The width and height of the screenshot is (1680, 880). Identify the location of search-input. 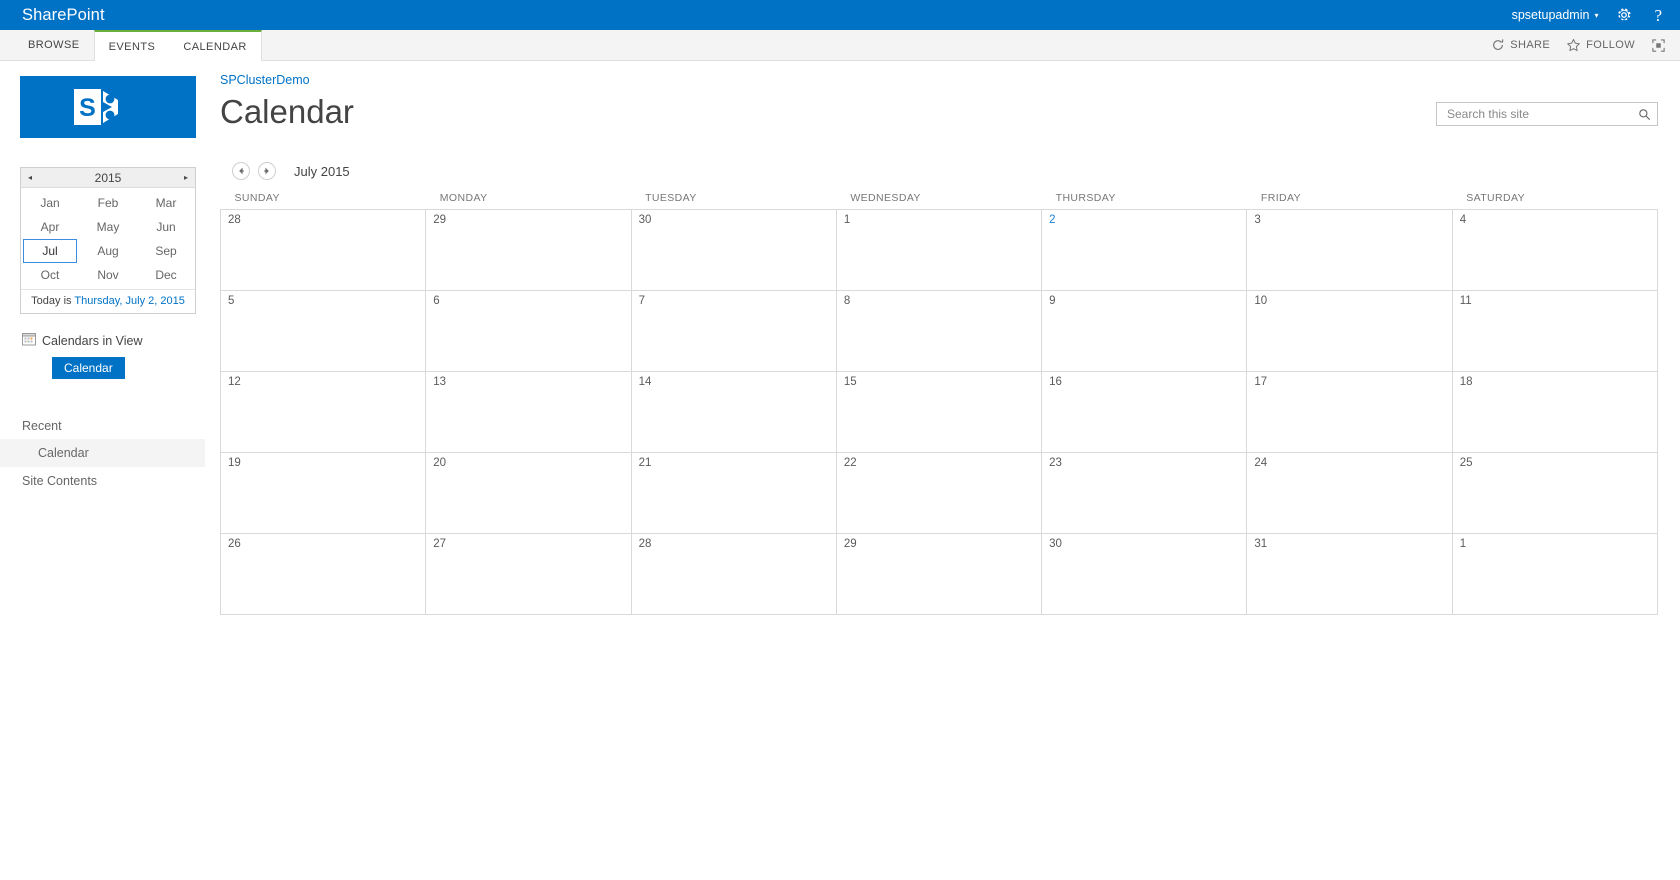
(1539, 114).